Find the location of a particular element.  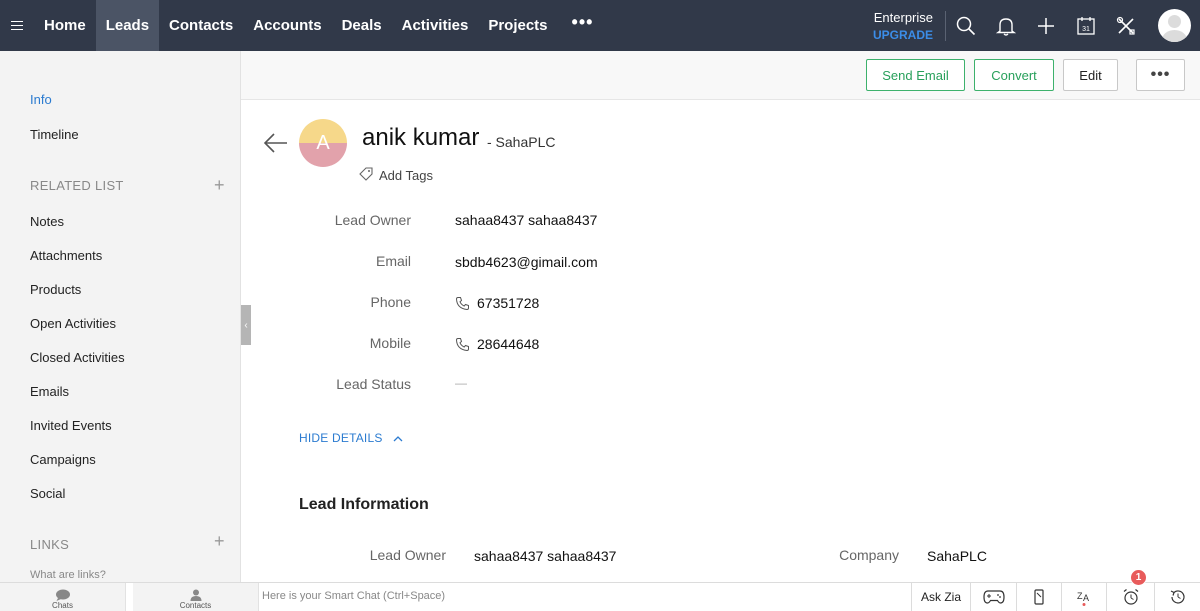

contact-person-icon is located at coordinates (195, 595).